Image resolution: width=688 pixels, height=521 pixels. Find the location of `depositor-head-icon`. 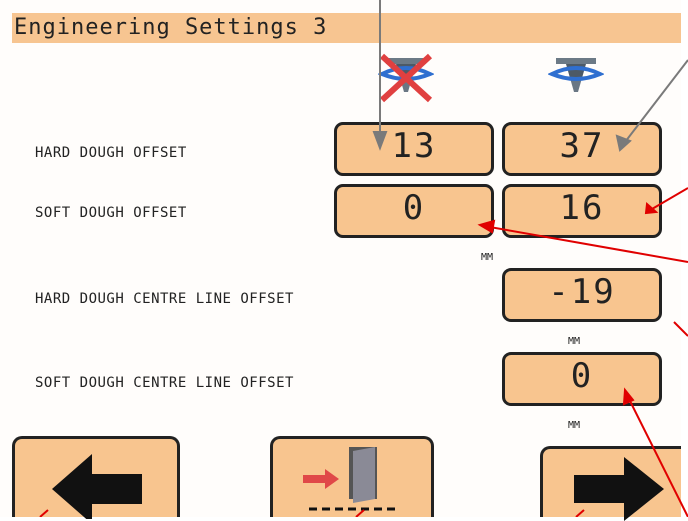

depositor-head-icon is located at coordinates (576, 75).